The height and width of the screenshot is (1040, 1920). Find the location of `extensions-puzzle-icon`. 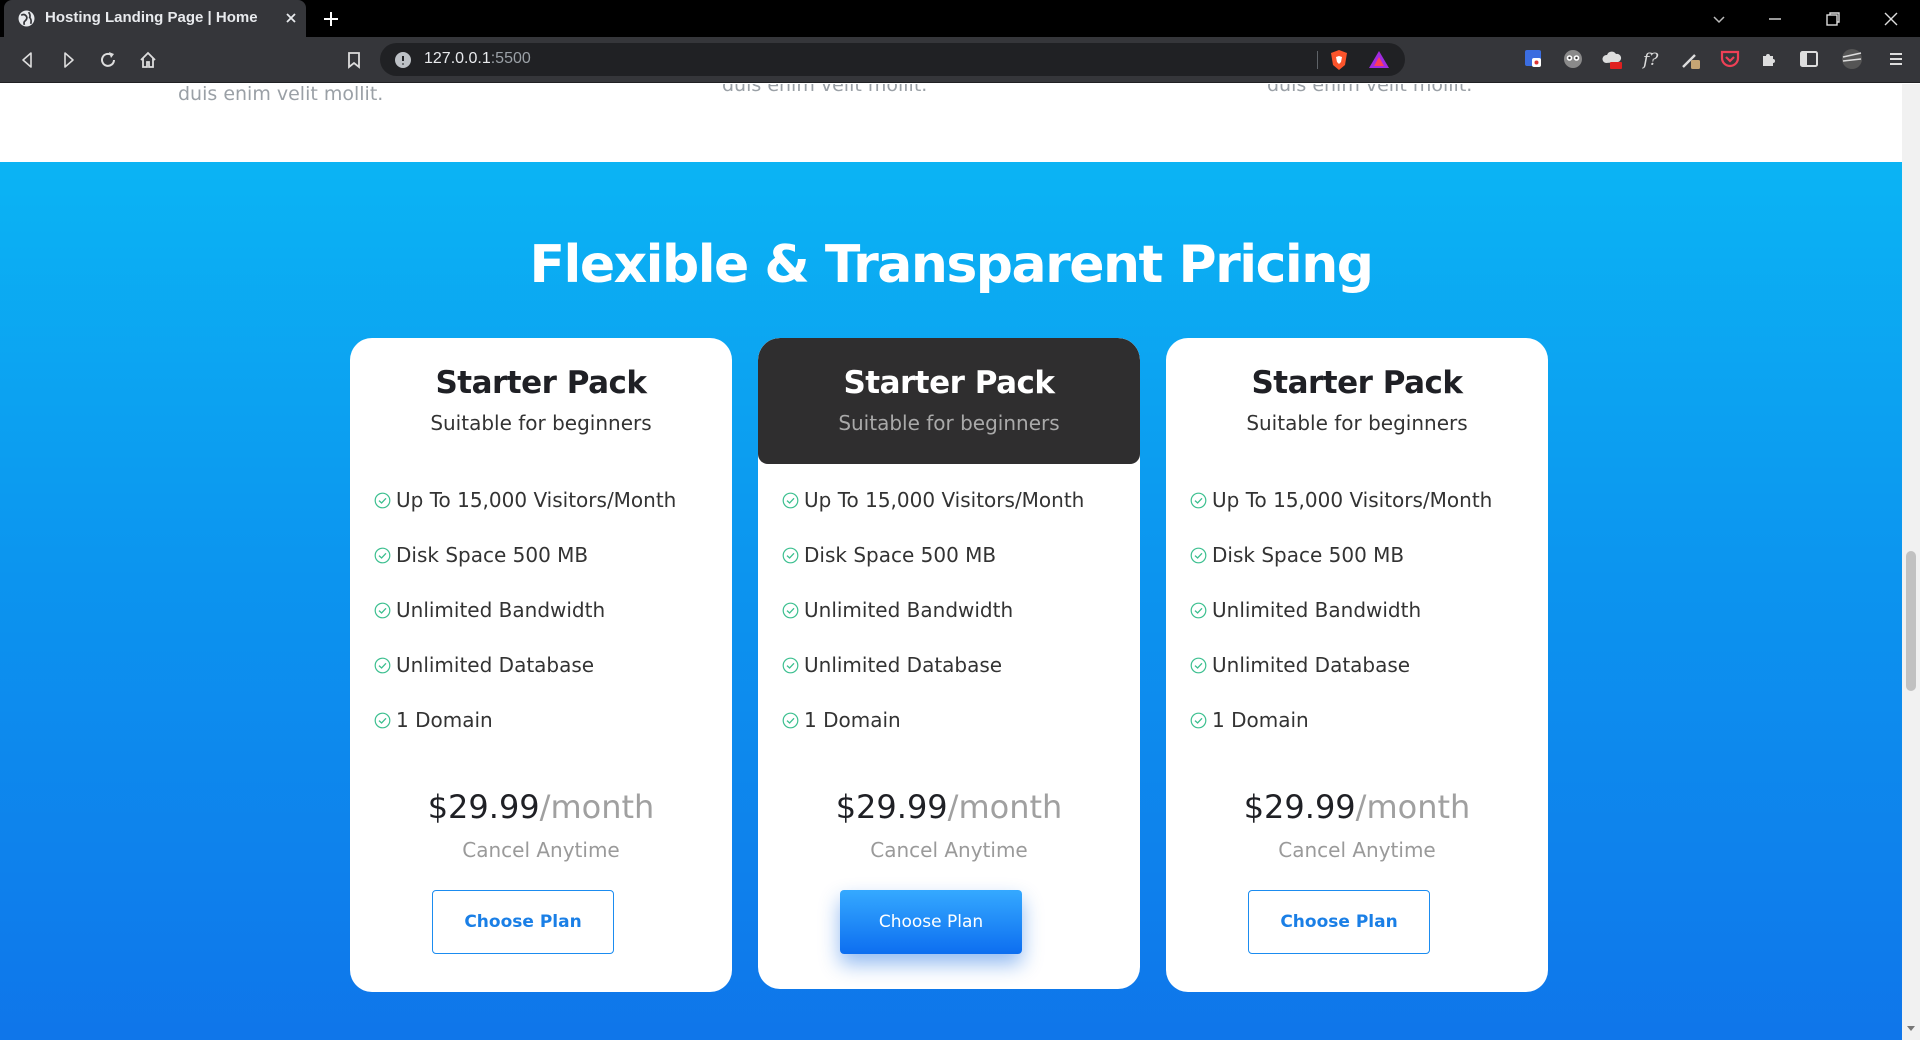

extensions-puzzle-icon is located at coordinates (1770, 59).